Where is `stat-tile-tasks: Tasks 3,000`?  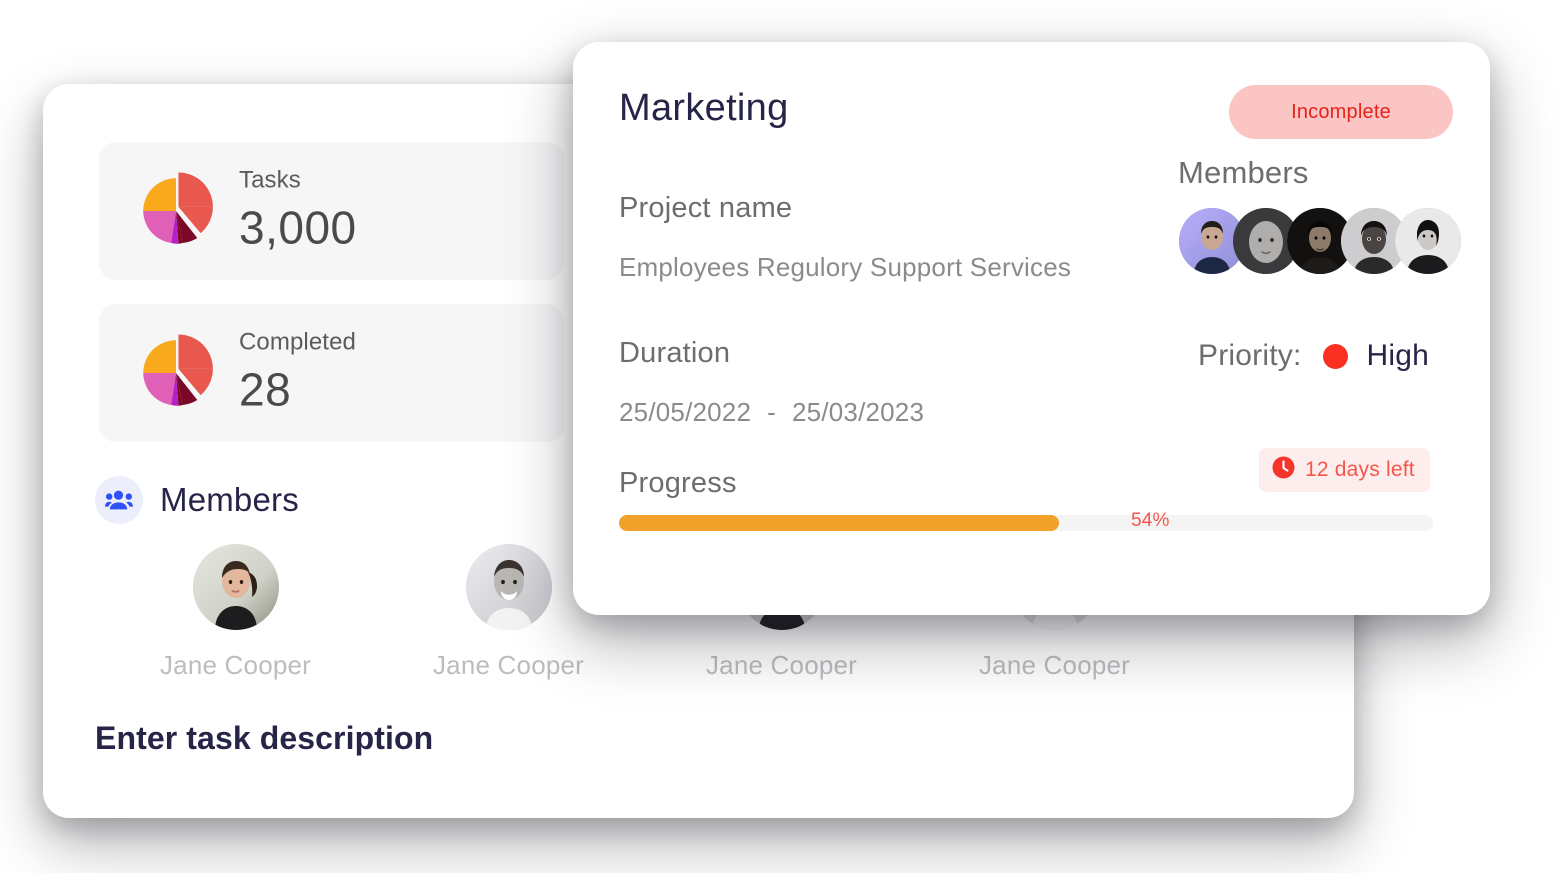 stat-tile-tasks: Tasks 3,000 is located at coordinates (331, 211).